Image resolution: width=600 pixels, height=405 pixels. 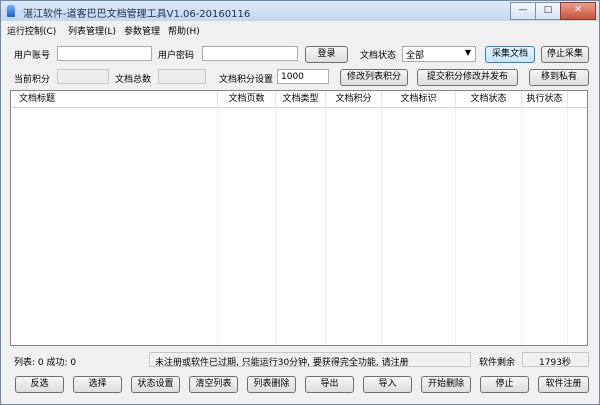 What do you see at coordinates (282, 363) in the screenshot?
I see `status-message: 未注册或软件已过期, 只能运行30分钟, 要获得完全功能, 请注册` at bounding box center [282, 363].